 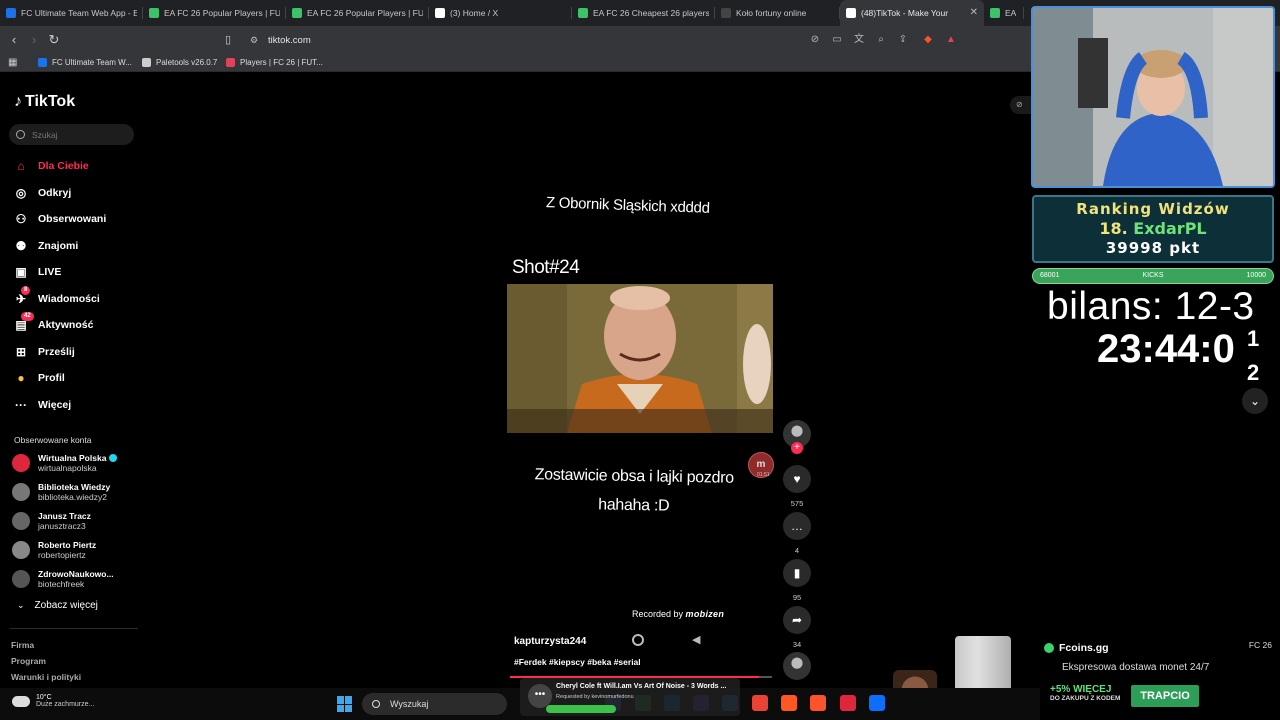 I want to click on followed-account: Biblioteka Wiedzy biblioteka.wiedzy2, so click(x=61, y=492).